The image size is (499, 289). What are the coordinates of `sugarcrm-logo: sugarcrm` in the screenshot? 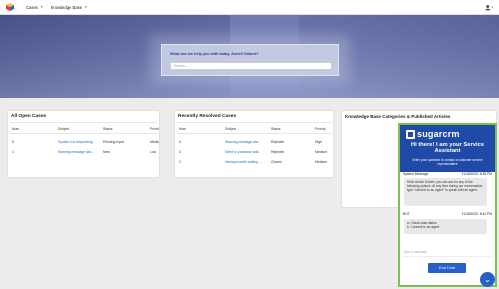 It's located at (433, 134).